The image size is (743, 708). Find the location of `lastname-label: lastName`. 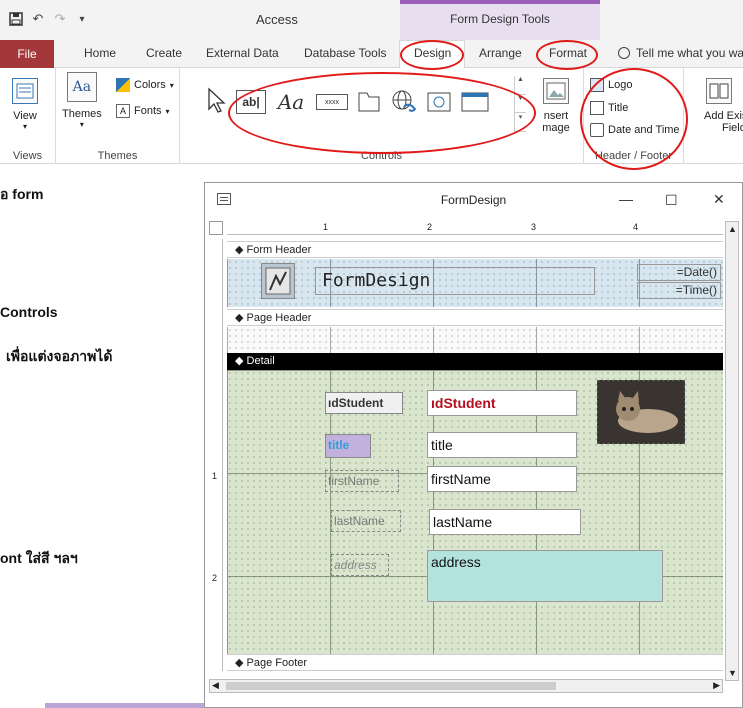

lastname-label: lastName is located at coordinates (366, 521).